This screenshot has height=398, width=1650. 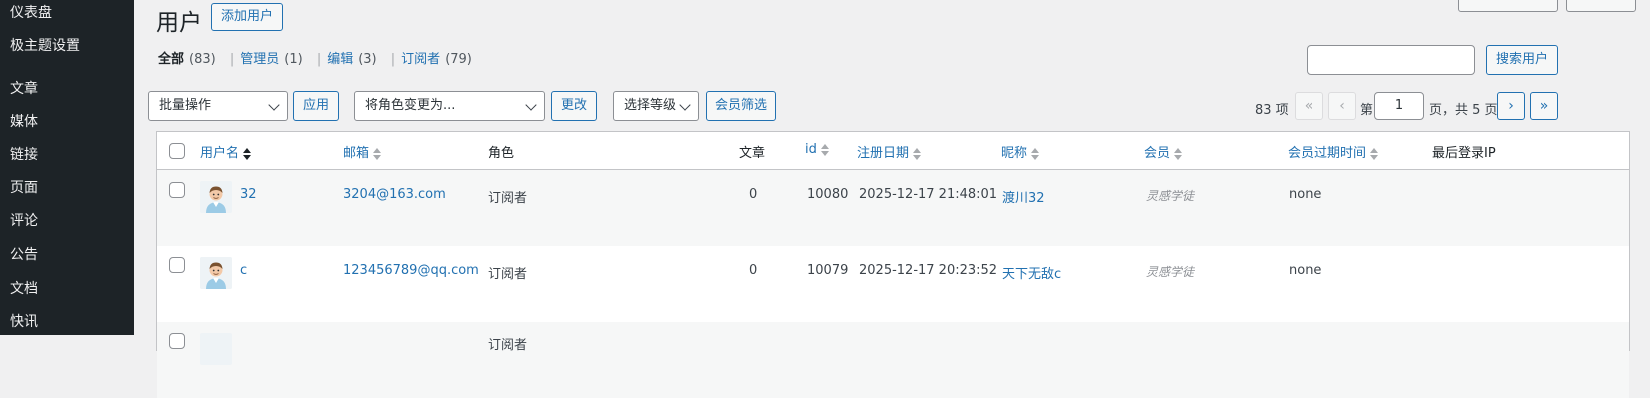 I want to click on sidebar-item-docs: 文档, so click(x=24, y=288).